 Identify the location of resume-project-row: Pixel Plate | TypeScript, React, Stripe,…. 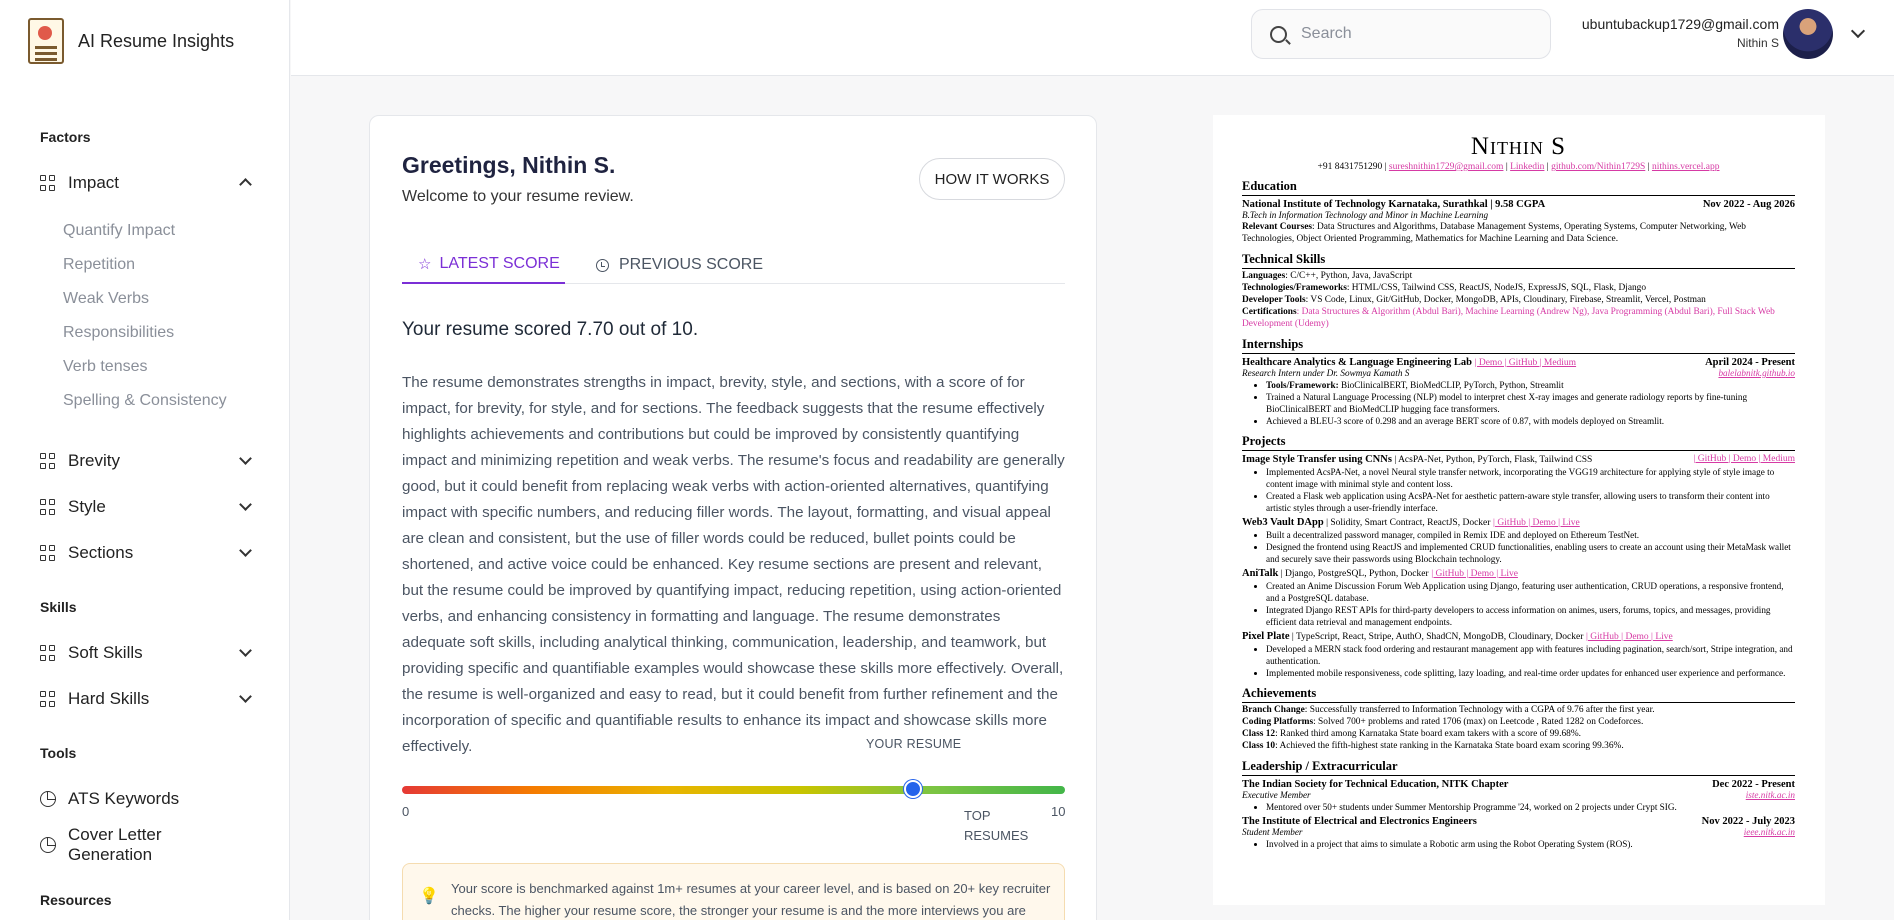
(1518, 636).